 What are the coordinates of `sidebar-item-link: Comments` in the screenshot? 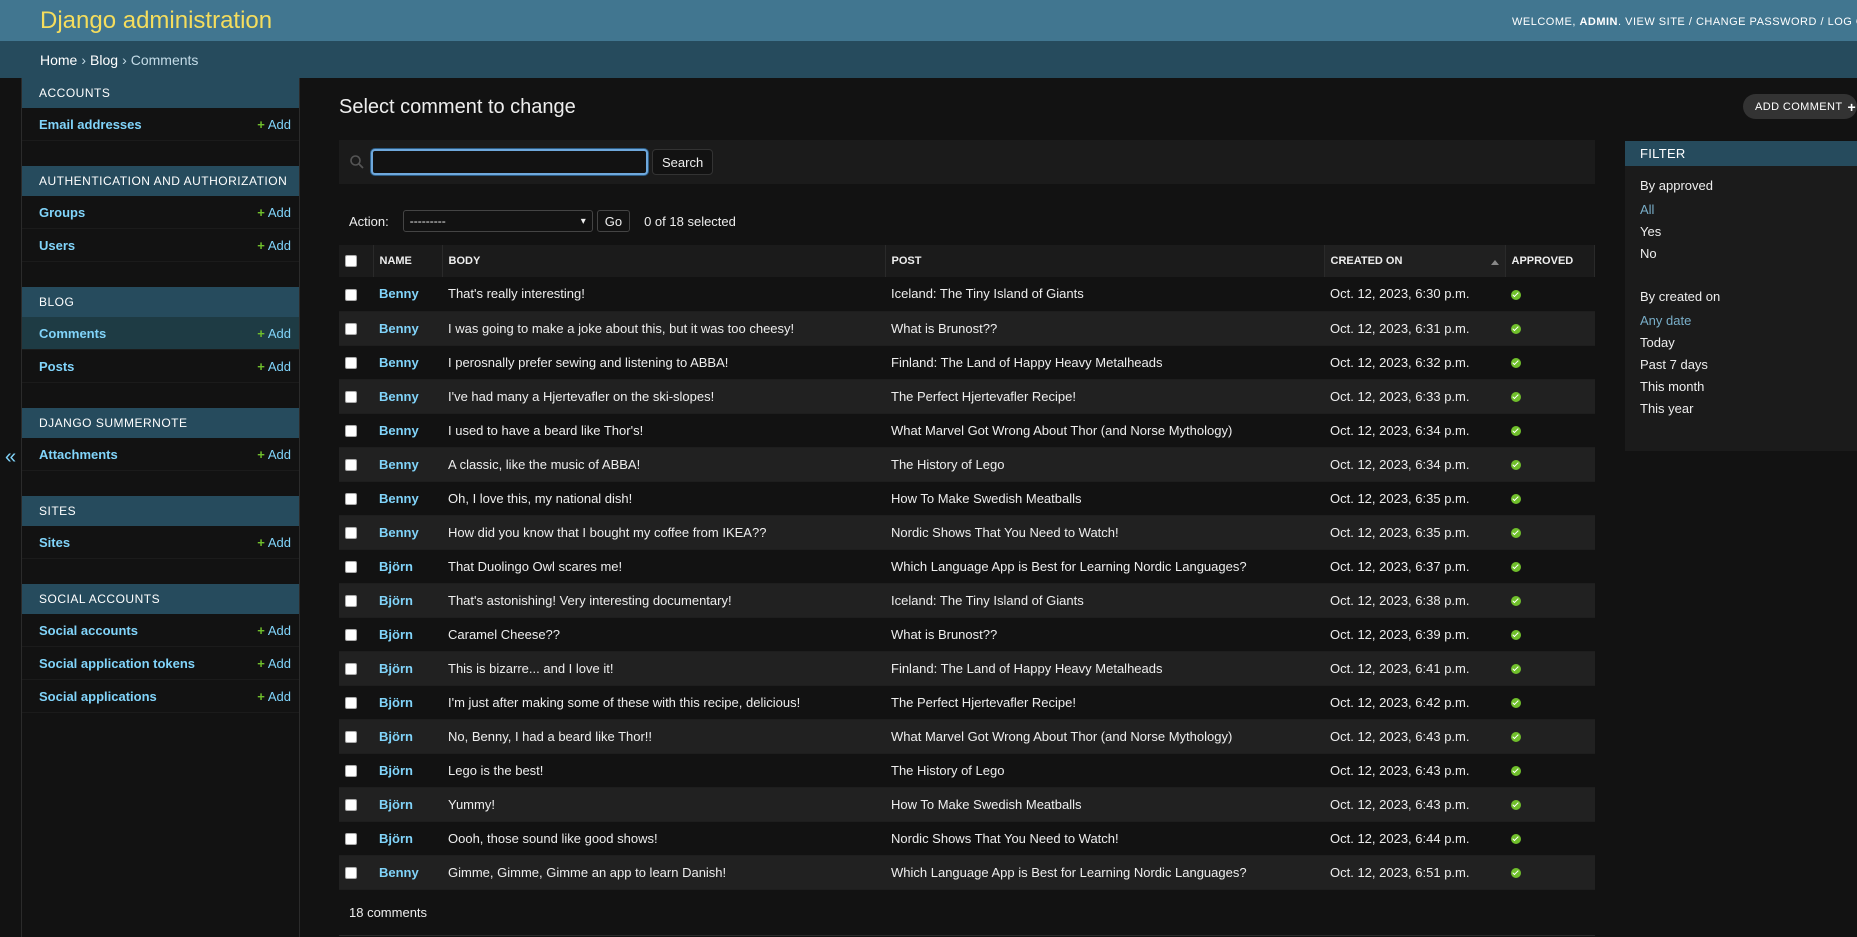 It's located at (72, 333).